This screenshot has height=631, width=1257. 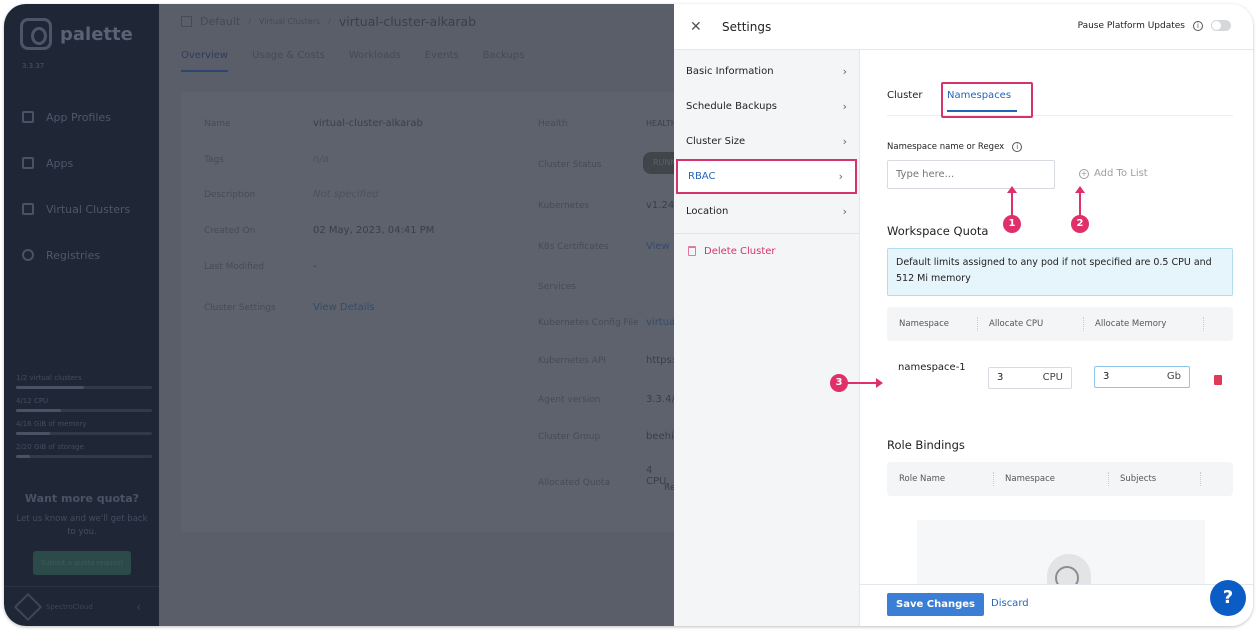 I want to click on sidebar-footer: SpectroCloud ‹, so click(x=81, y=606).